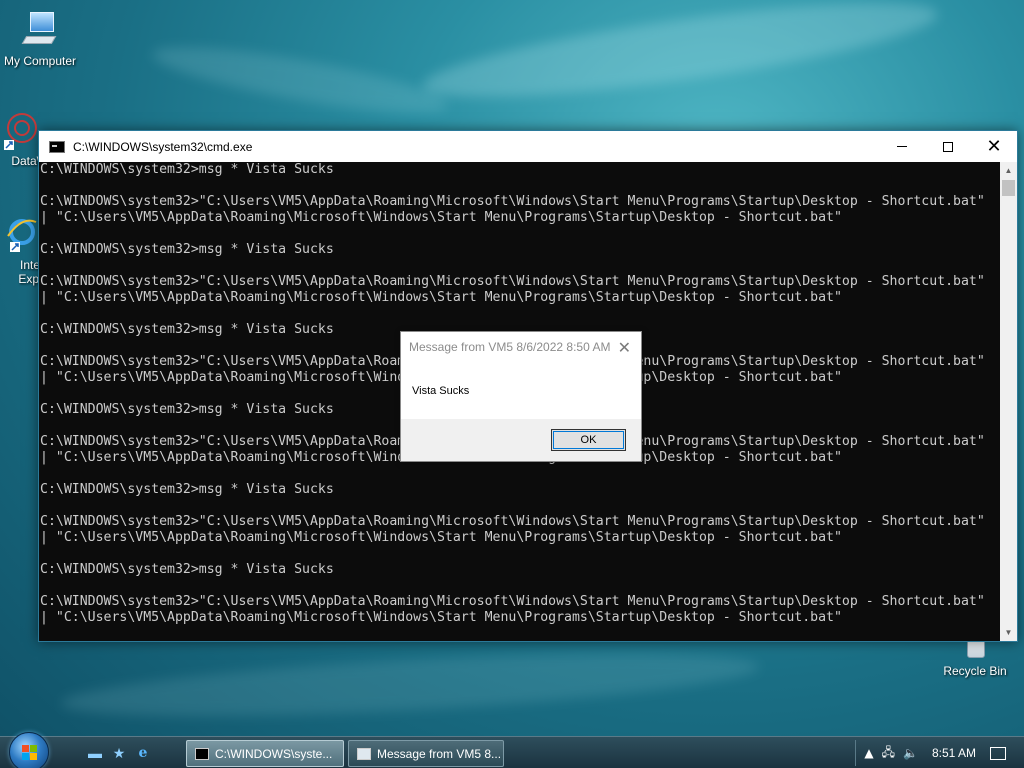  I want to click on maximize-button, so click(948, 146).